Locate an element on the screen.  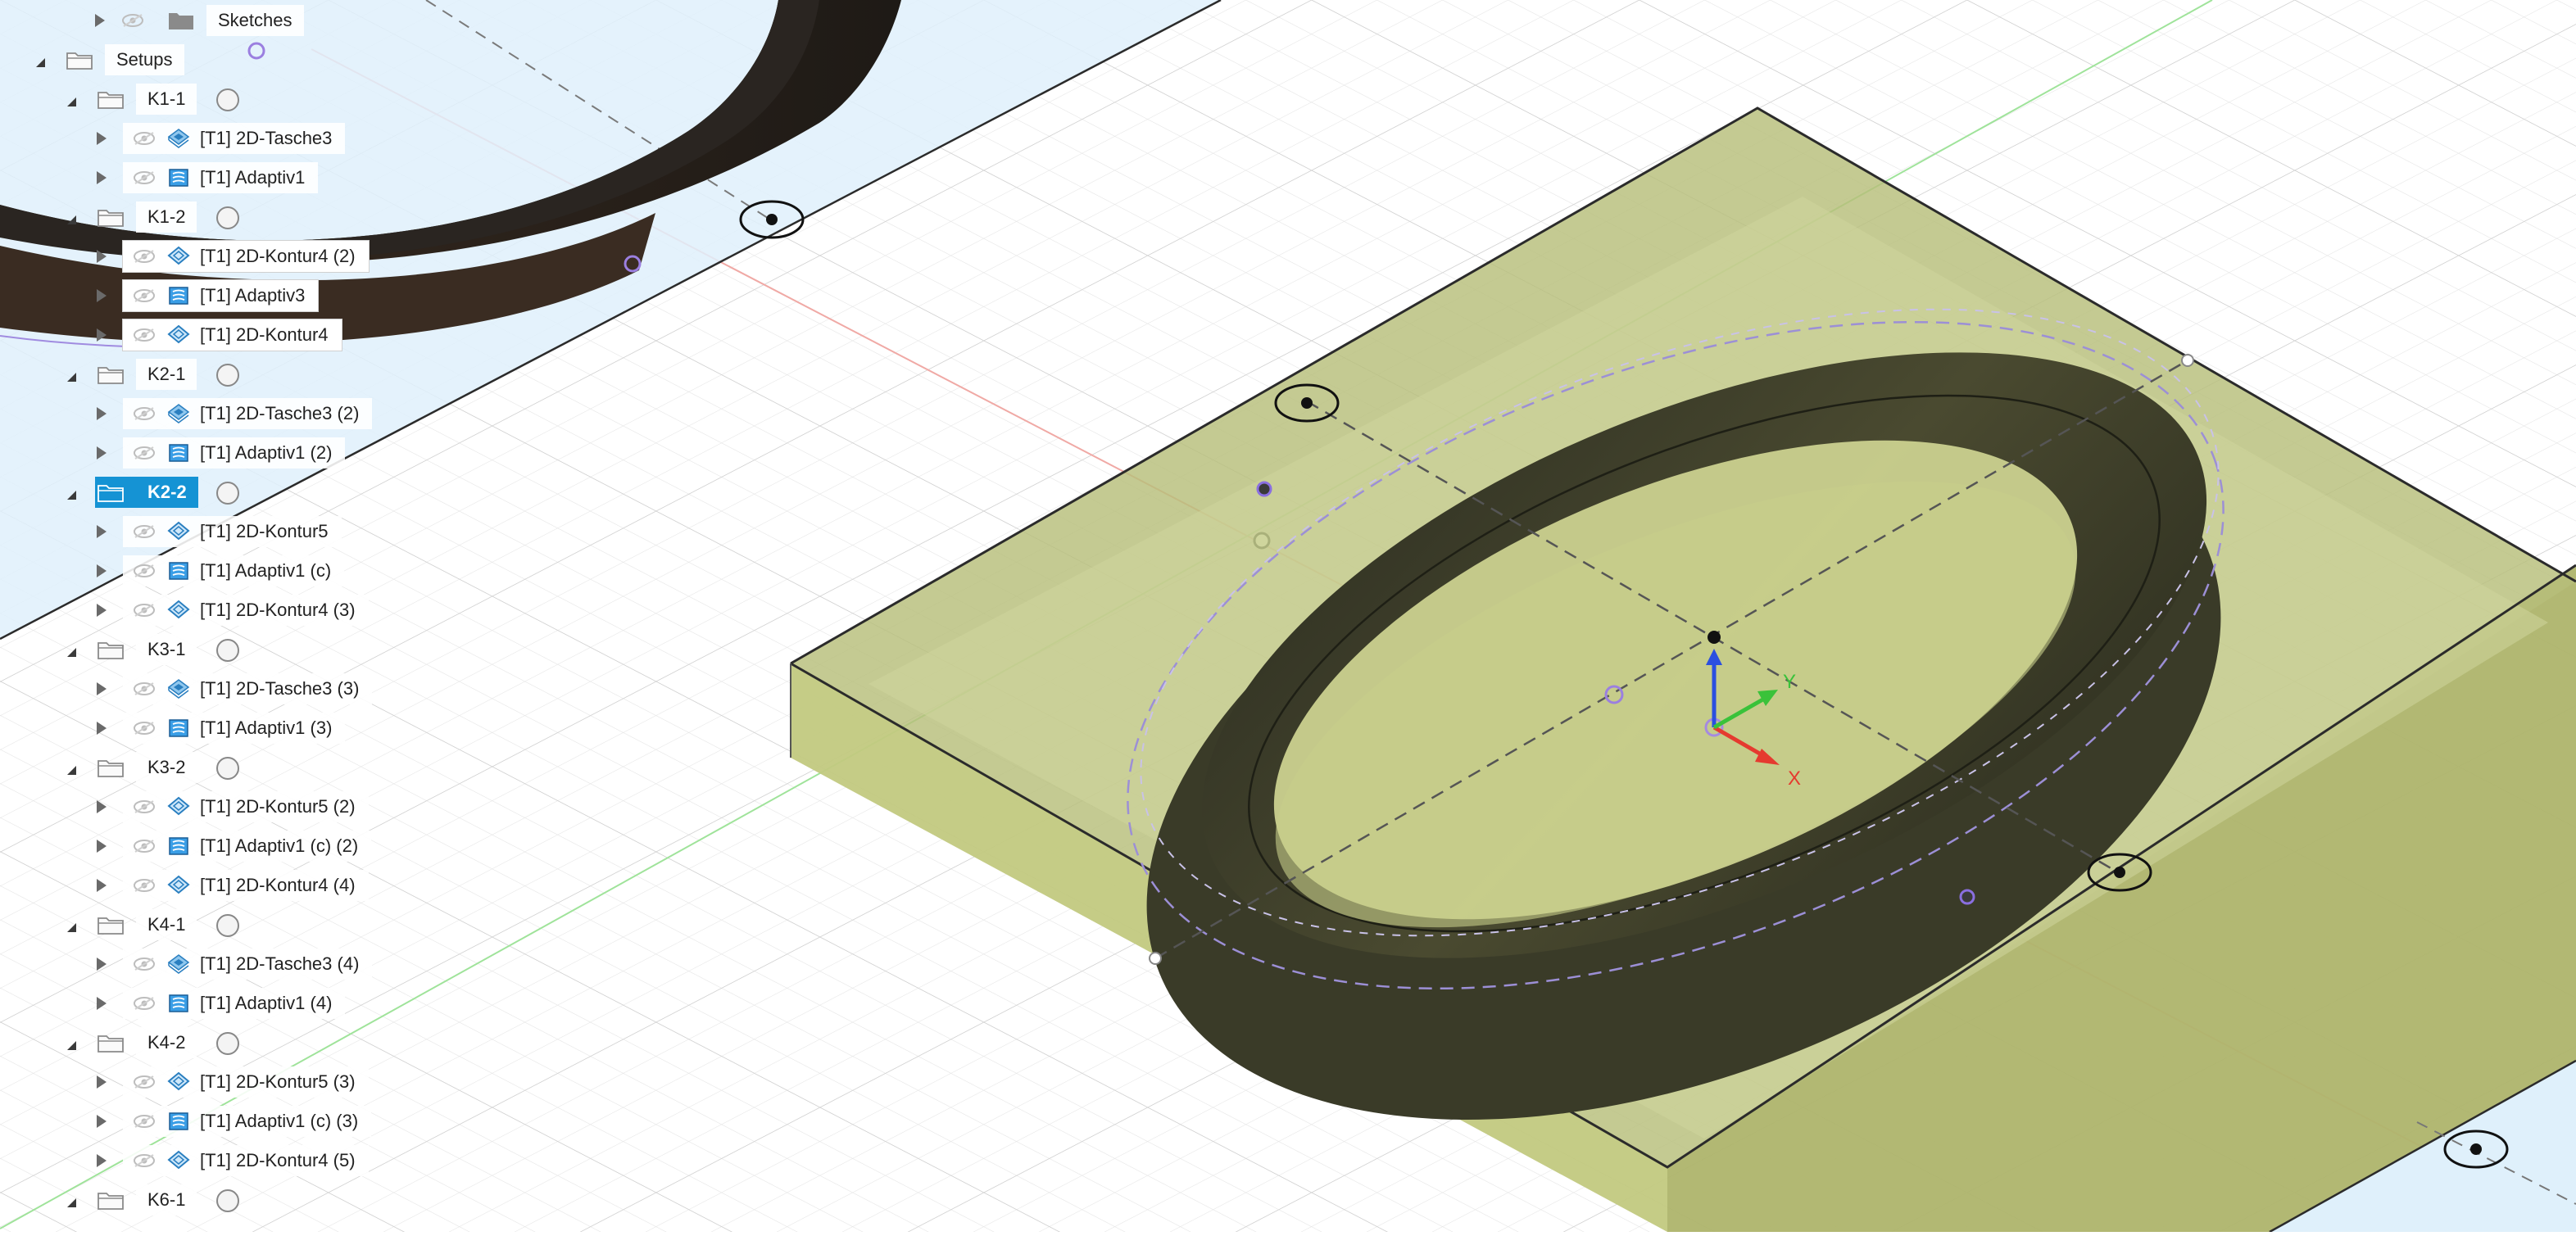
setup-item: K3-1 is located at coordinates (166, 649).